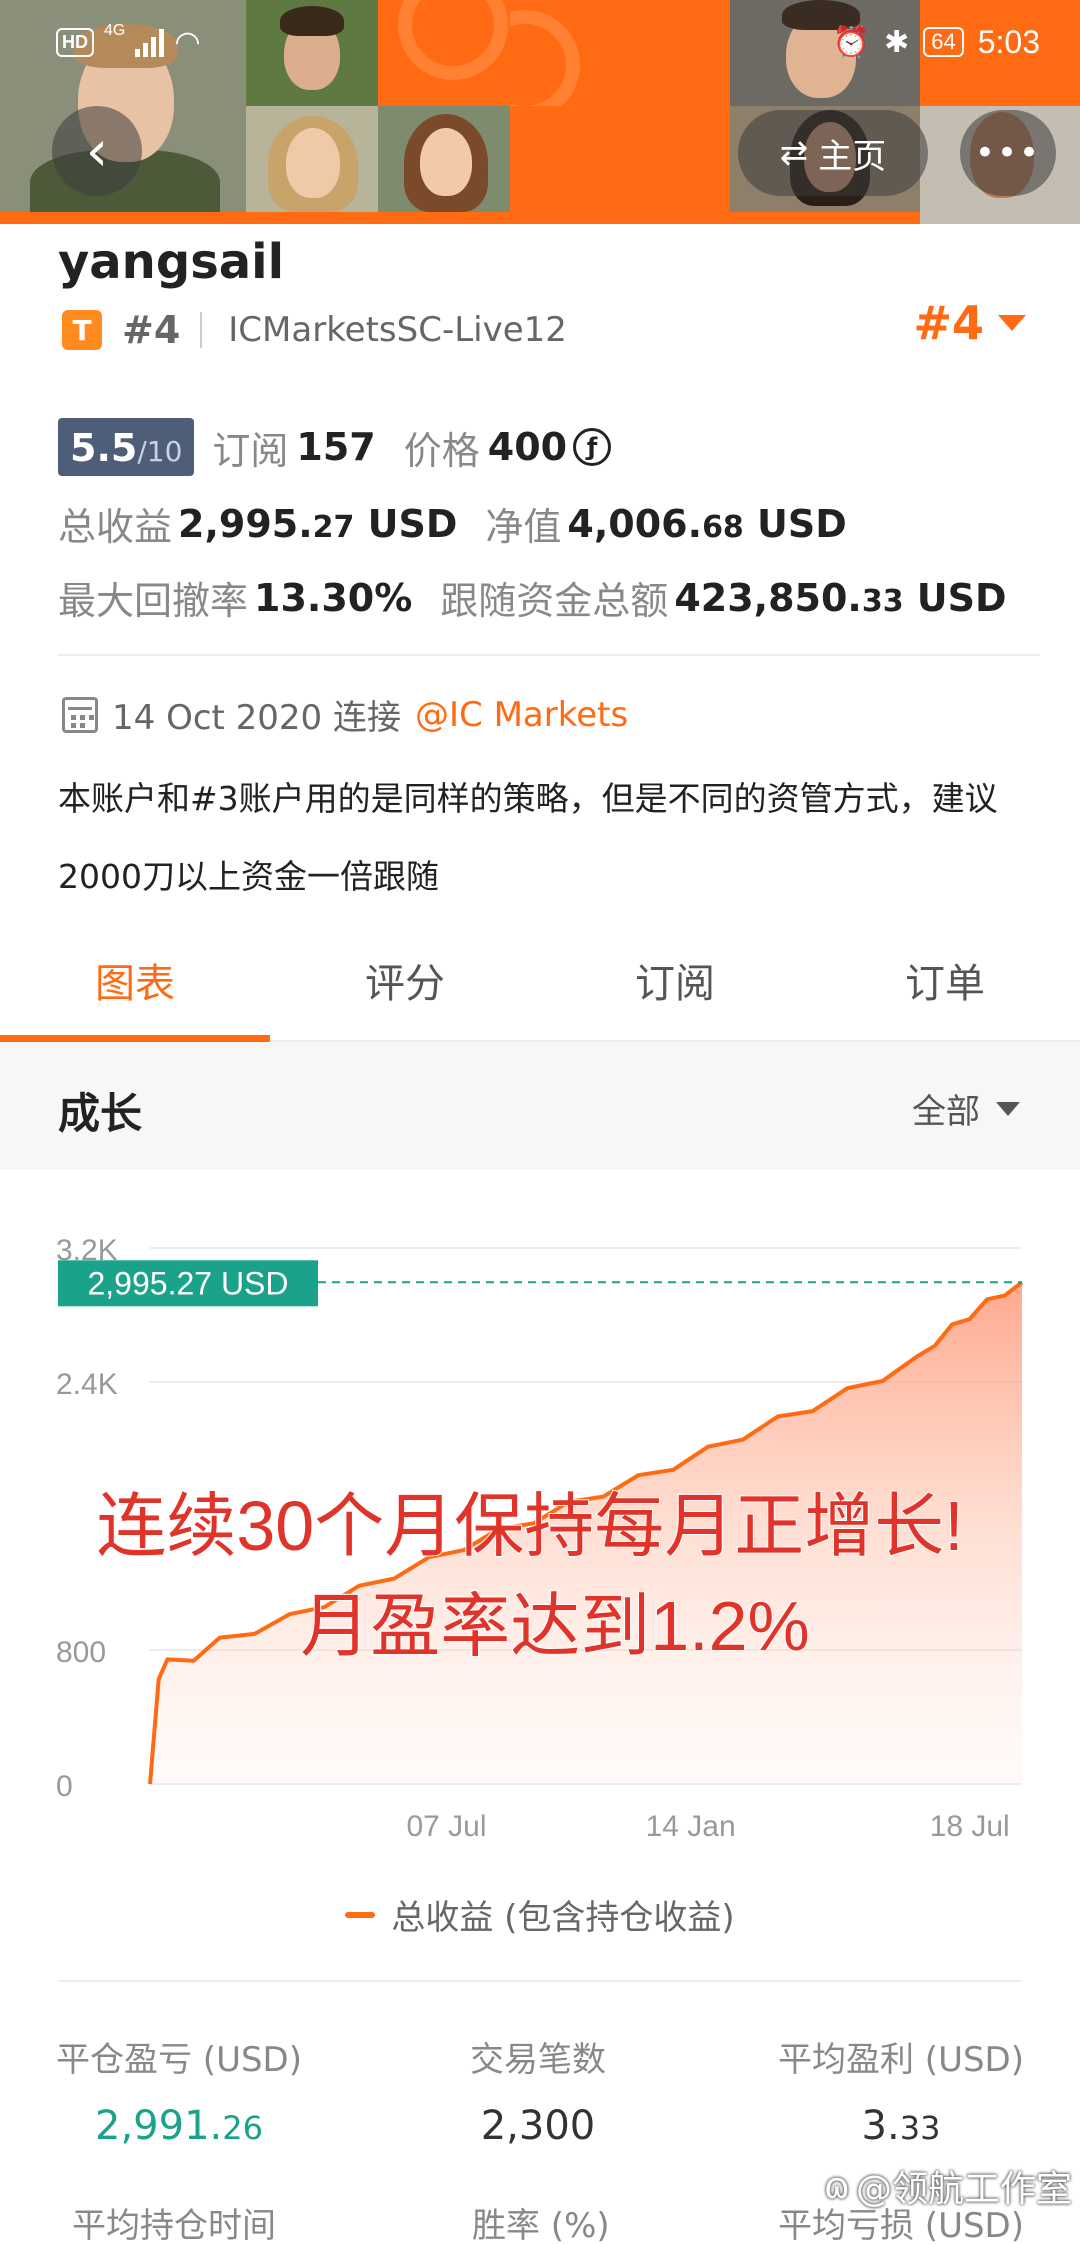  What do you see at coordinates (318, 523) in the screenshot?
I see `total-profit-value: 2,995.27 USD` at bounding box center [318, 523].